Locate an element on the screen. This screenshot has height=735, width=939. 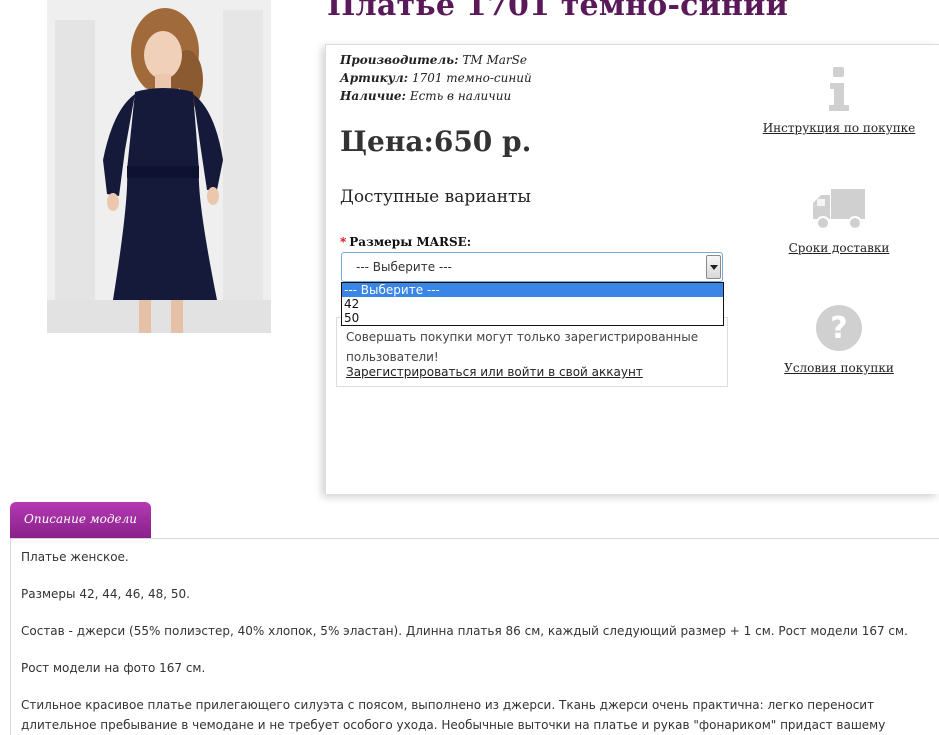
purchase-conditions-link: Условия покупки is located at coordinates (839, 368).